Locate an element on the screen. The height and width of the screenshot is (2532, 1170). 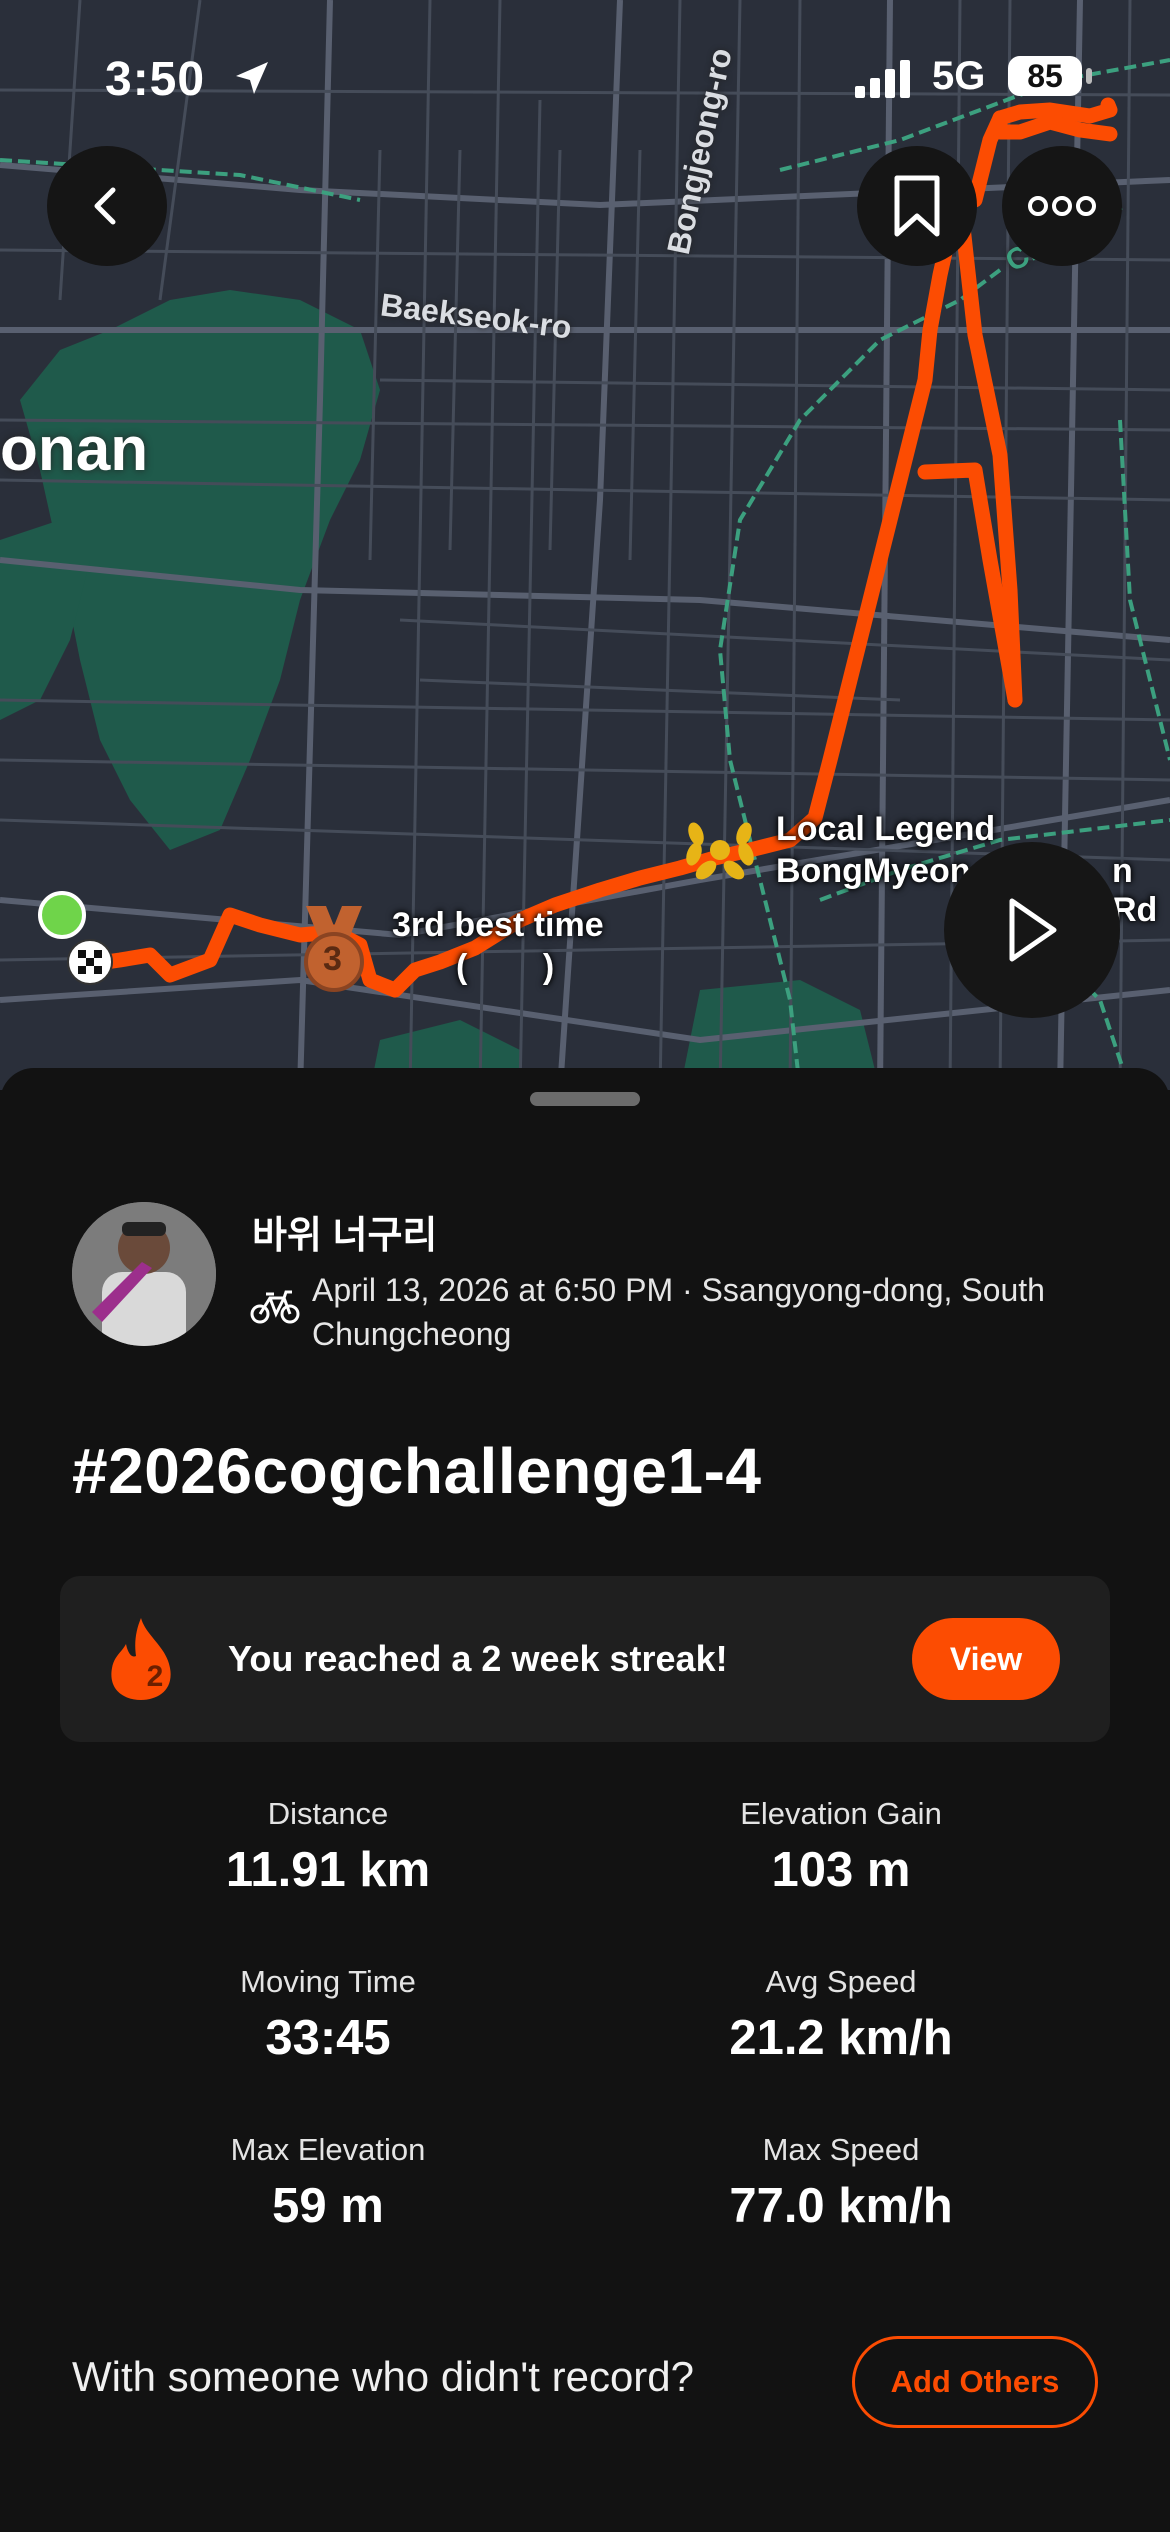
stat-value: 77.0 km/h is located at coordinates (841, 2206).